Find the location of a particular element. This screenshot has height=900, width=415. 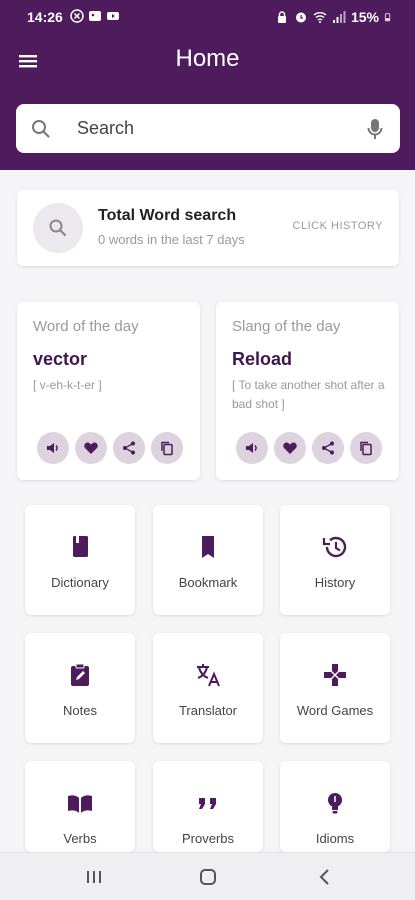

history-icon is located at coordinates (334, 547).